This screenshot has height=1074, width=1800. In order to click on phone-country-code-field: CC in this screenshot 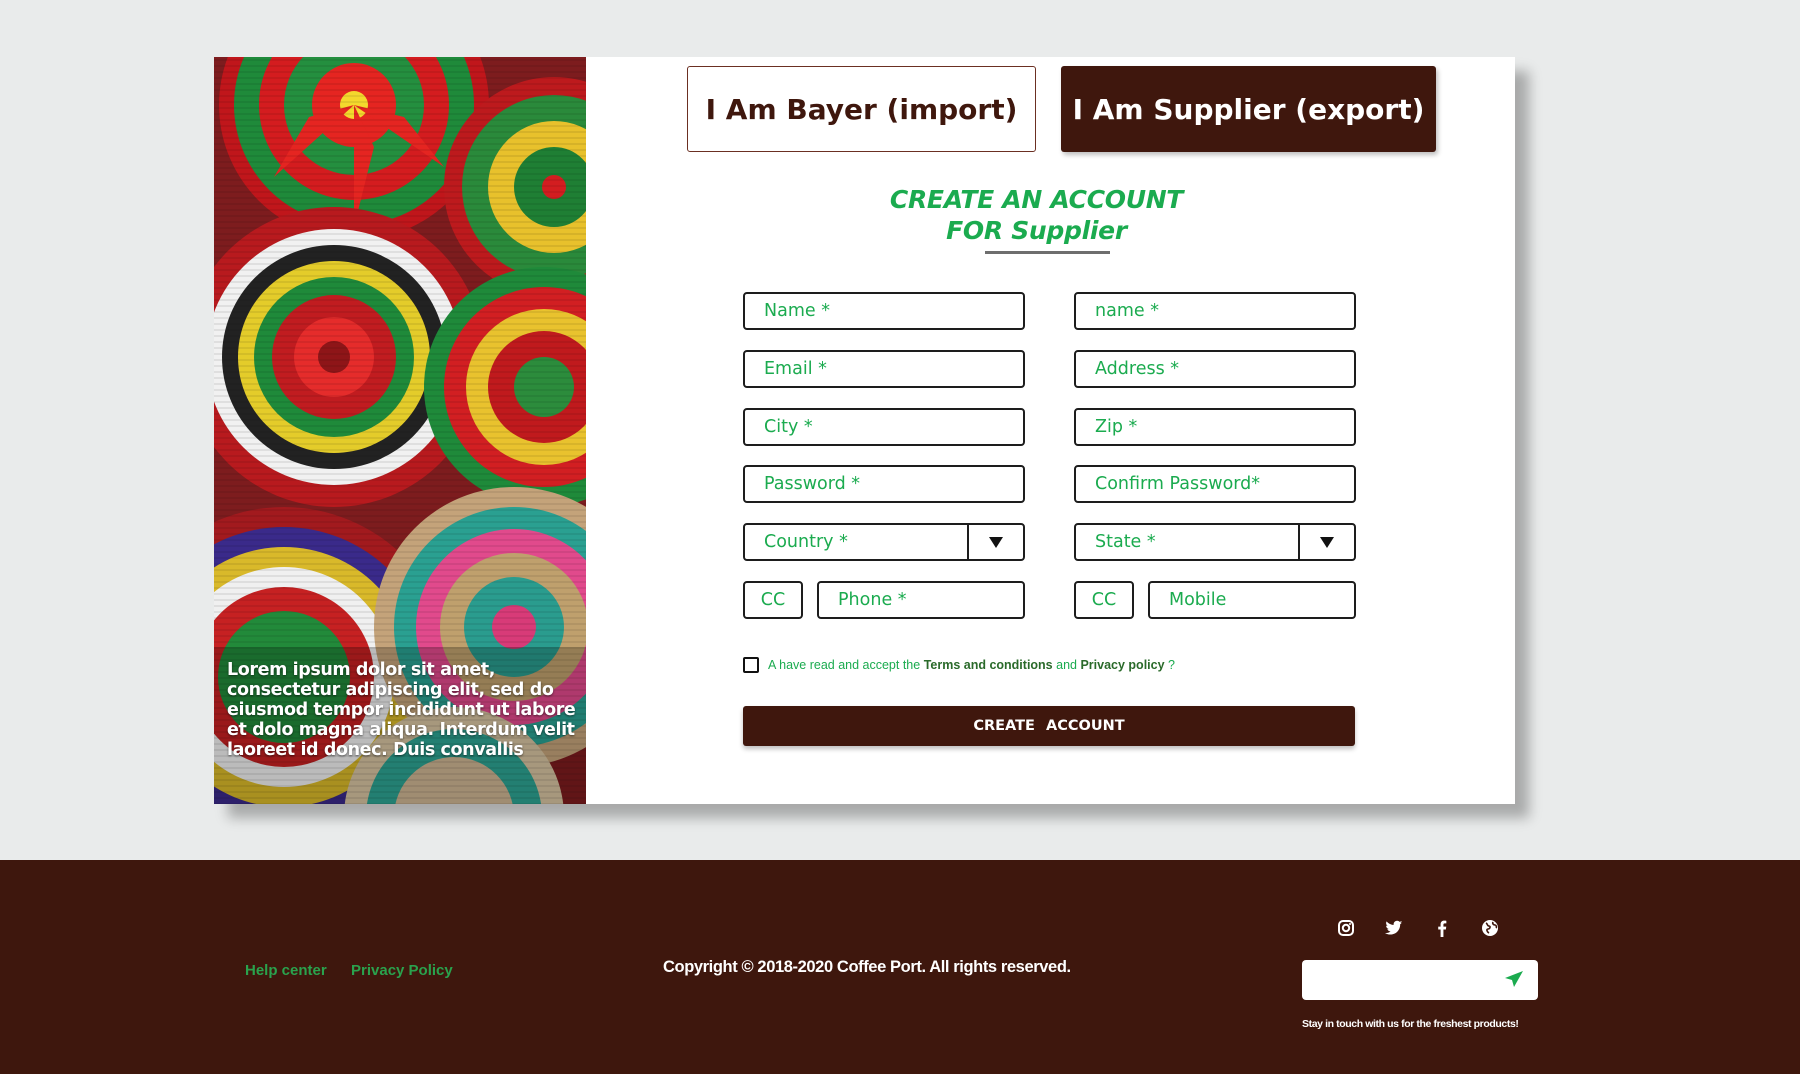, I will do `click(773, 600)`.